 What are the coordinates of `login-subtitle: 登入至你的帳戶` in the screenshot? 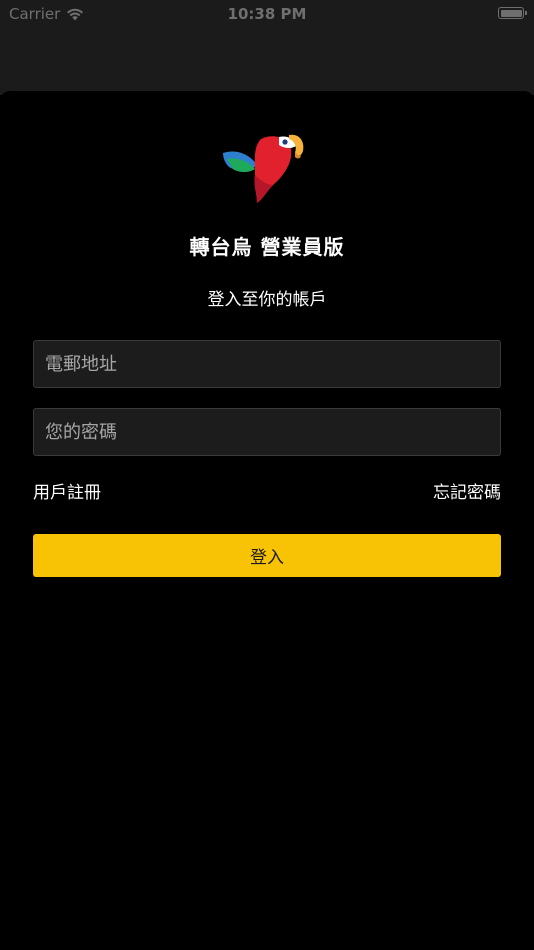 It's located at (267, 300).